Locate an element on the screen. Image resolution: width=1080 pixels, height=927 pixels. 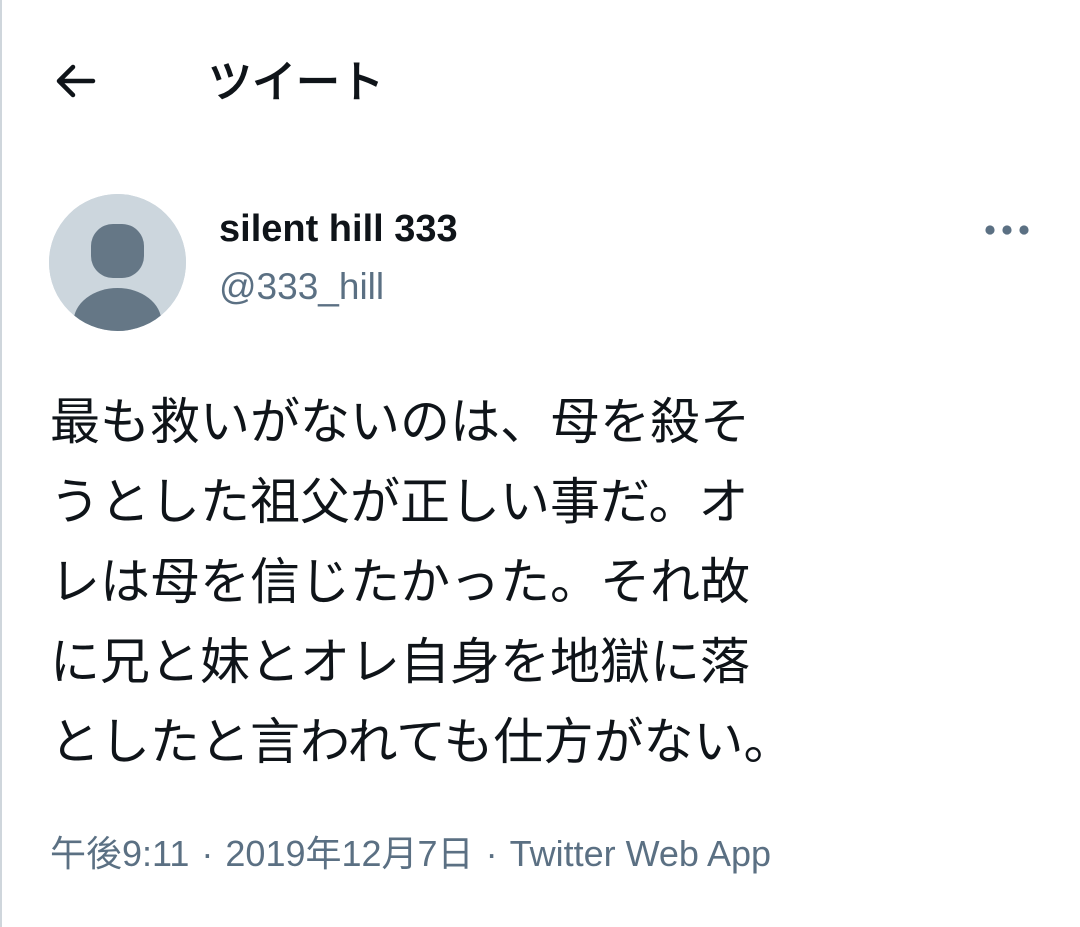
tweet-line: 最も救いがないのは、母を殺そ is located at coordinates (400, 422).